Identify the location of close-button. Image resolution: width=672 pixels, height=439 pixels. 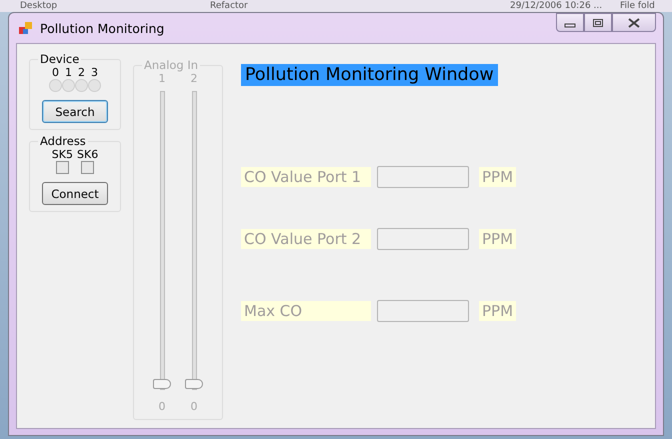
(634, 22).